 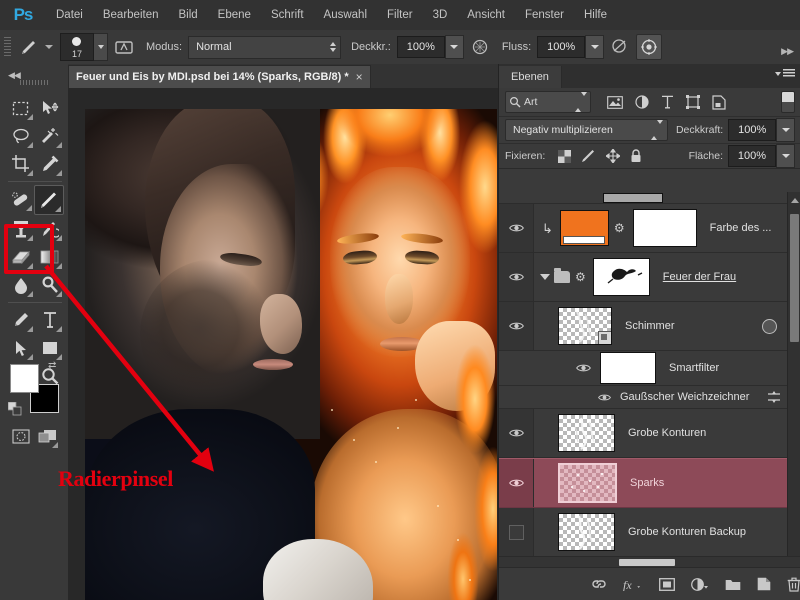 I want to click on filter-enable-toggle, so click(x=788, y=102).